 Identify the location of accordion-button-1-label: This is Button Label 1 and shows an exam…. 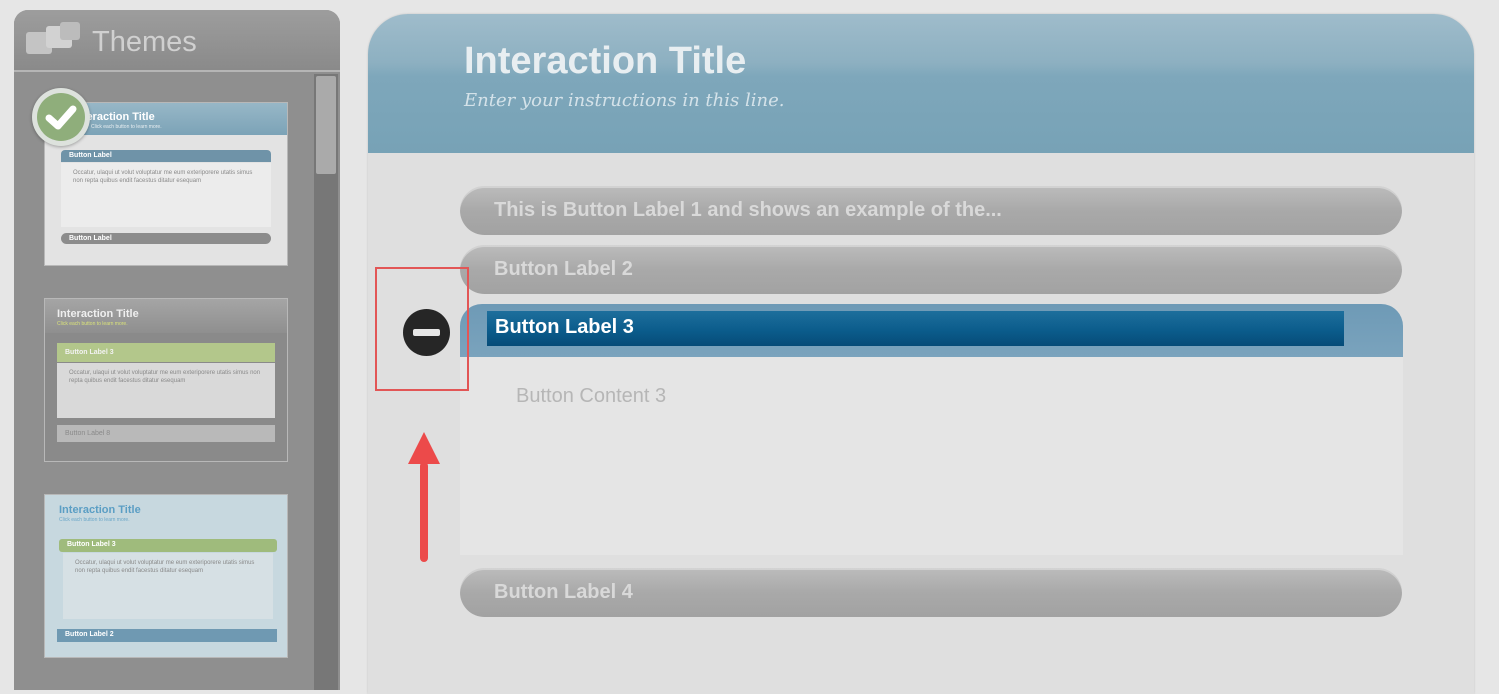
(748, 210).